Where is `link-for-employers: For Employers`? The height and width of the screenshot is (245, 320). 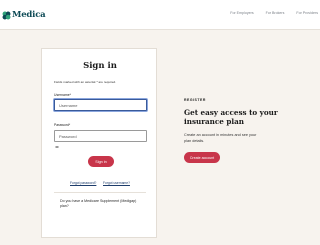
link-for-employers: For Employers is located at coordinates (241, 13).